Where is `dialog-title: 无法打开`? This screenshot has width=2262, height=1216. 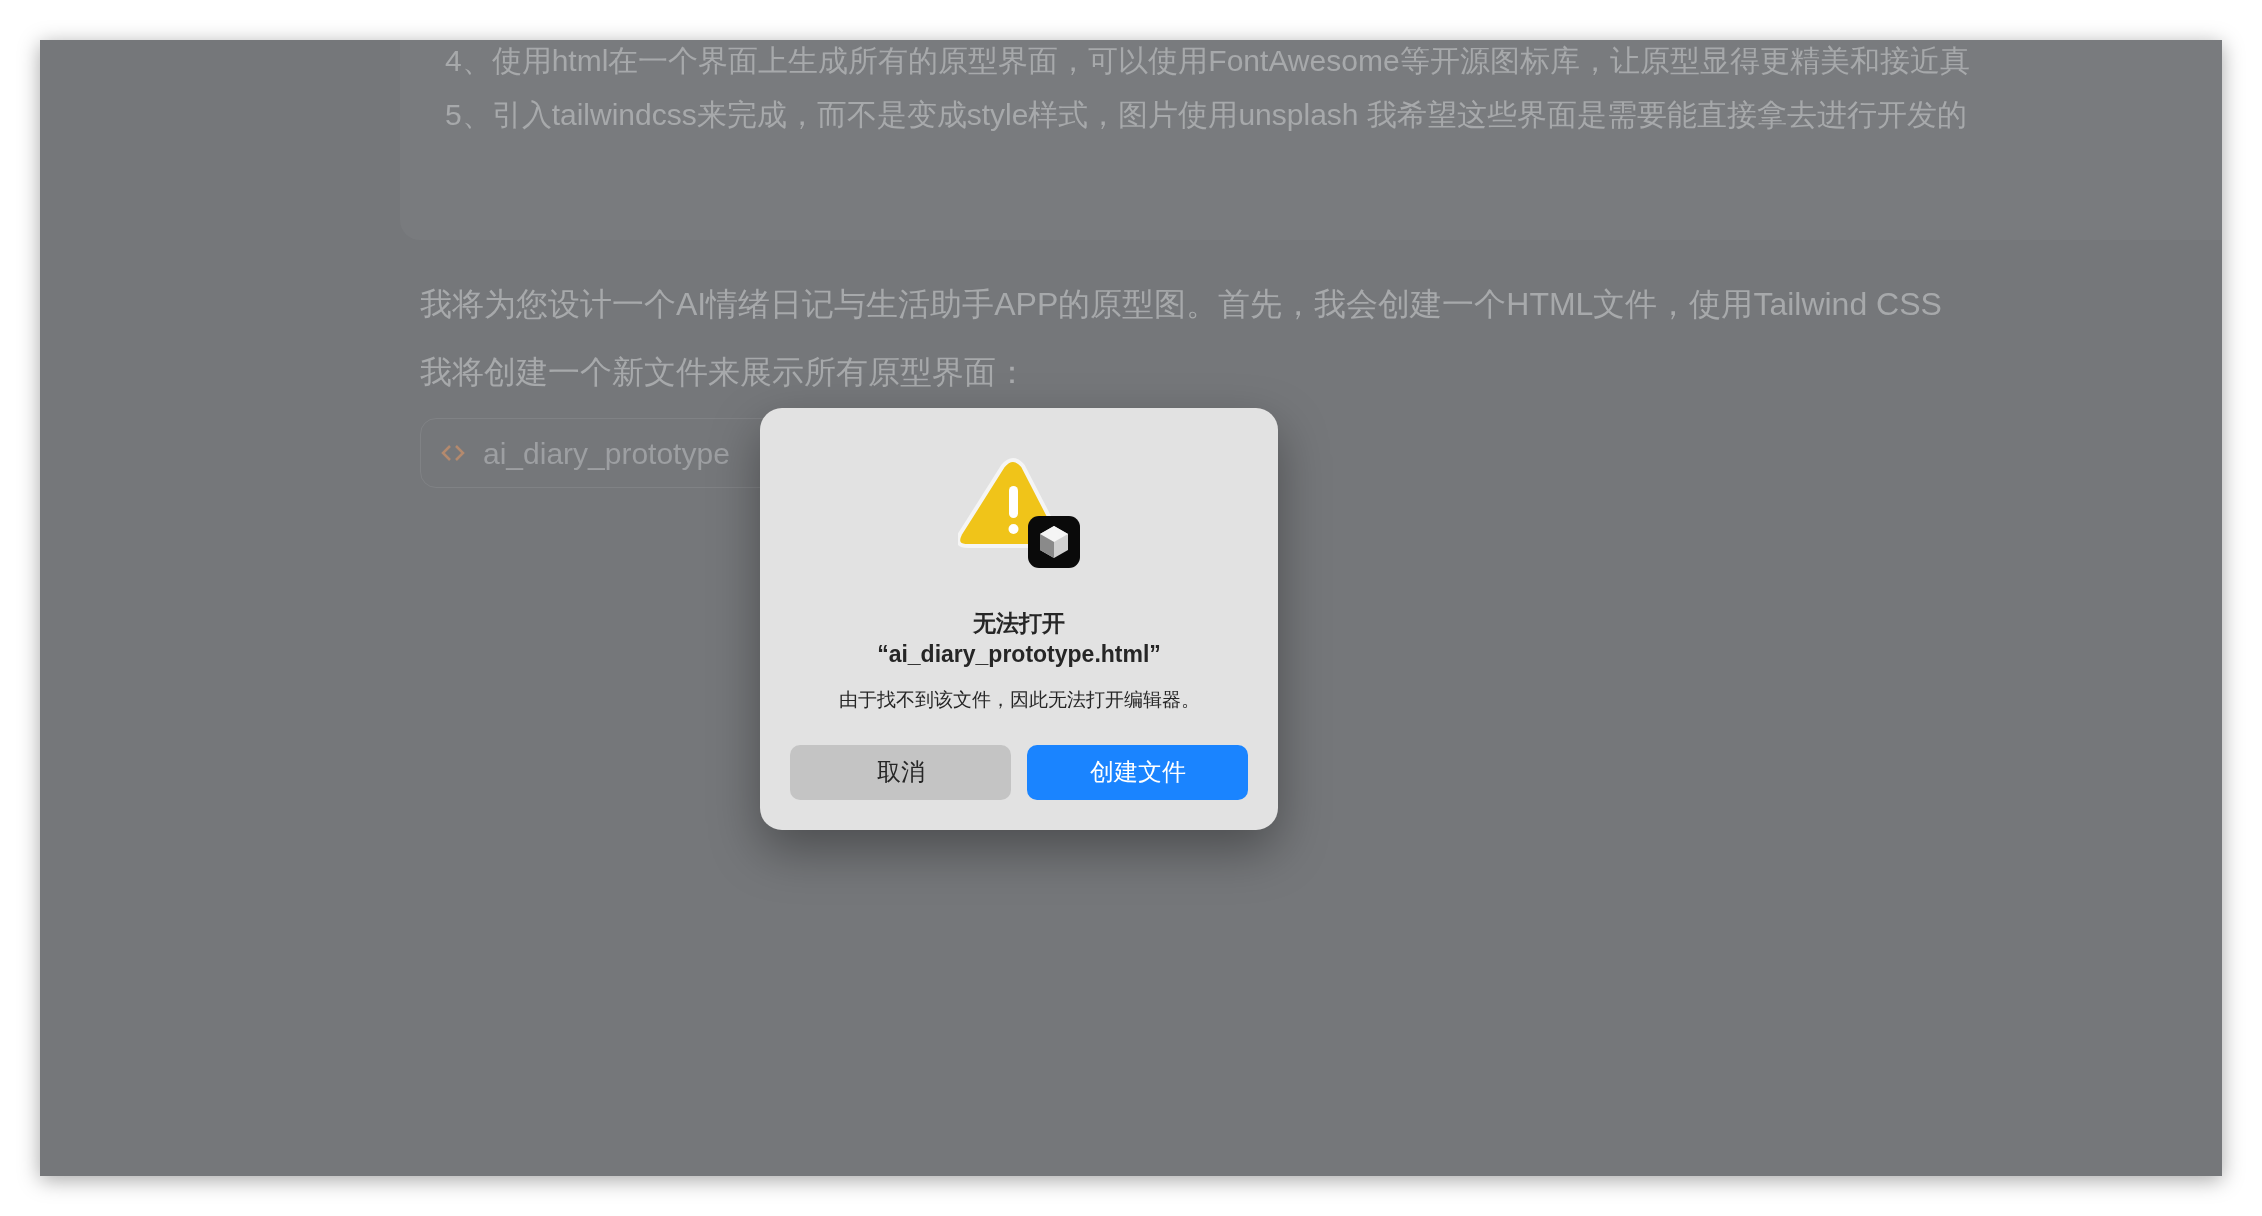
dialog-title: 无法打开 is located at coordinates (1019, 623).